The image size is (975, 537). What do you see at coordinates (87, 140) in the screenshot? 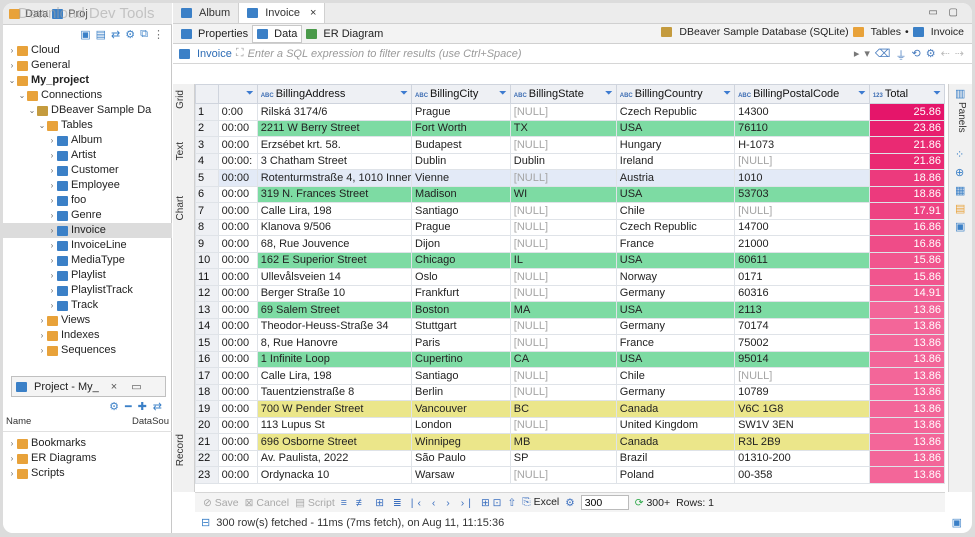
I see `tree-item: › Album` at bounding box center [87, 140].